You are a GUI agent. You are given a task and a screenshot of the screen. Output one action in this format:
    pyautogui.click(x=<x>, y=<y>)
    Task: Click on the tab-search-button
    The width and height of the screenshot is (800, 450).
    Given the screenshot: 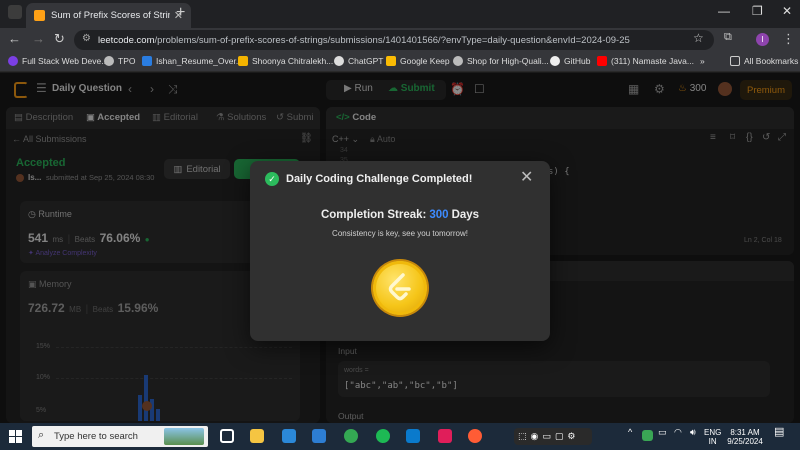 What is the action you would take?
    pyautogui.click(x=15, y=12)
    